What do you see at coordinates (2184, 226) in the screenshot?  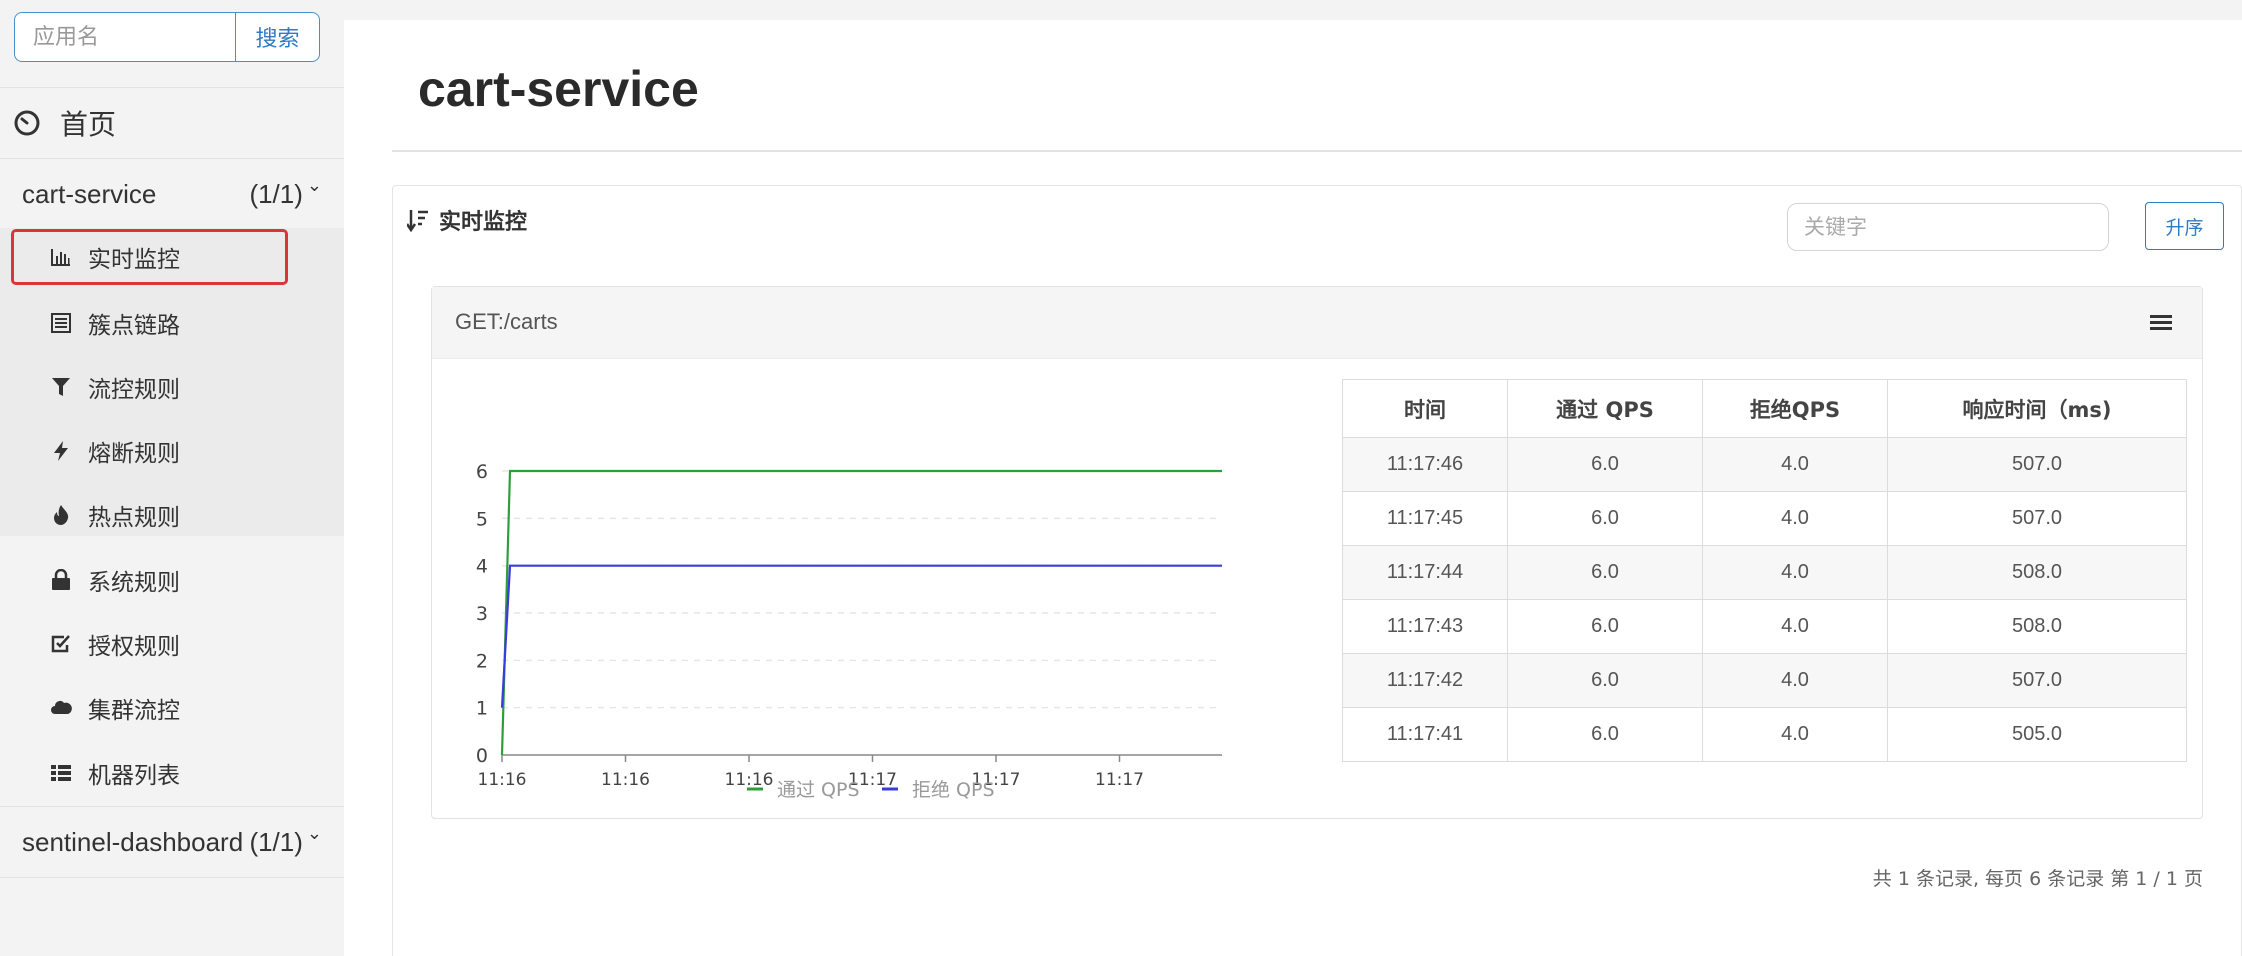 I see `sort-order-button: 升序` at bounding box center [2184, 226].